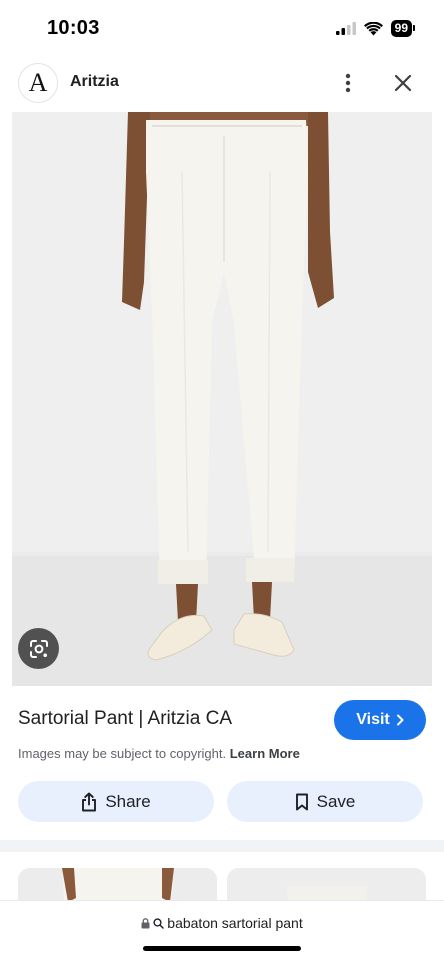 The image size is (444, 960). I want to click on site-logo-letter: A, so click(38, 82).